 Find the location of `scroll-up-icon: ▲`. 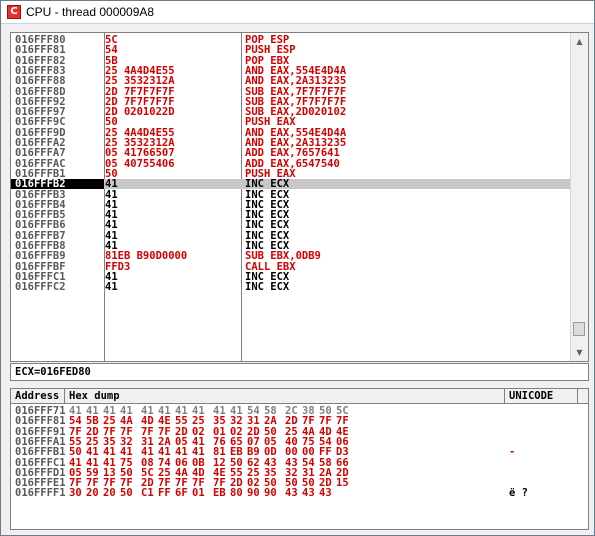

scroll-up-icon: ▲ is located at coordinates (579, 41).